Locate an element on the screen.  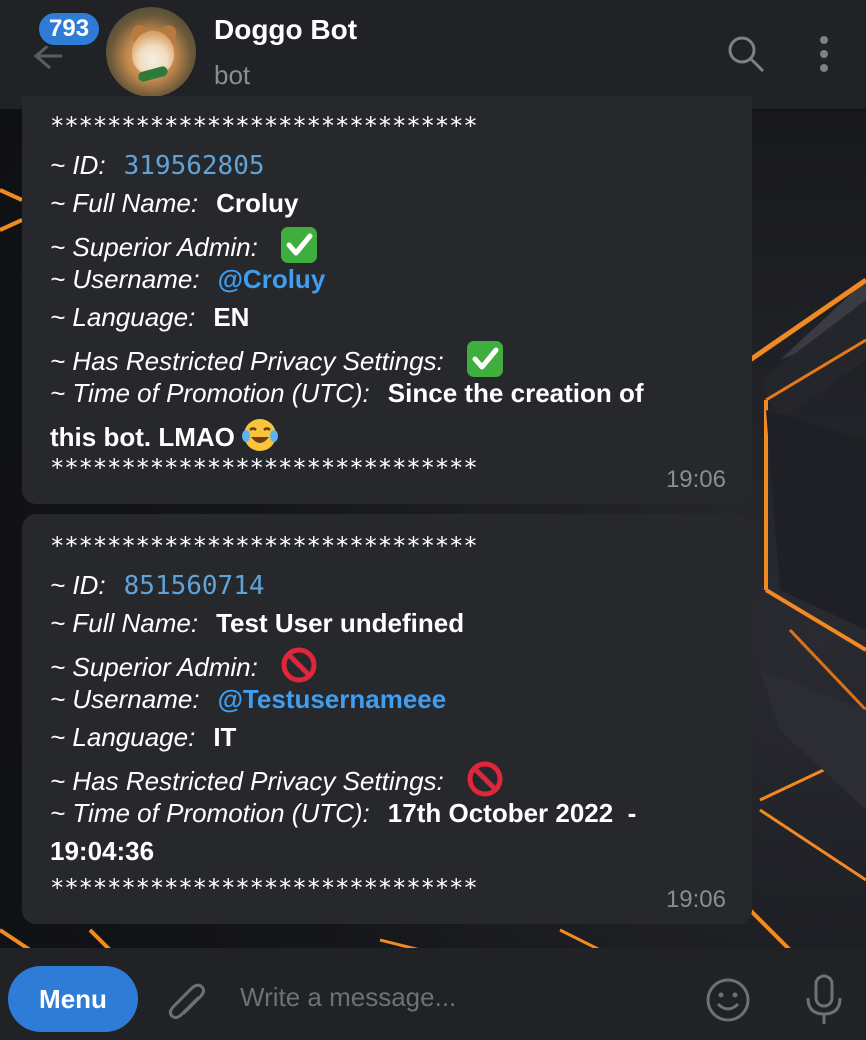
full-name-row: ~ Full Name: Test User undefined is located at coordinates (257, 623).